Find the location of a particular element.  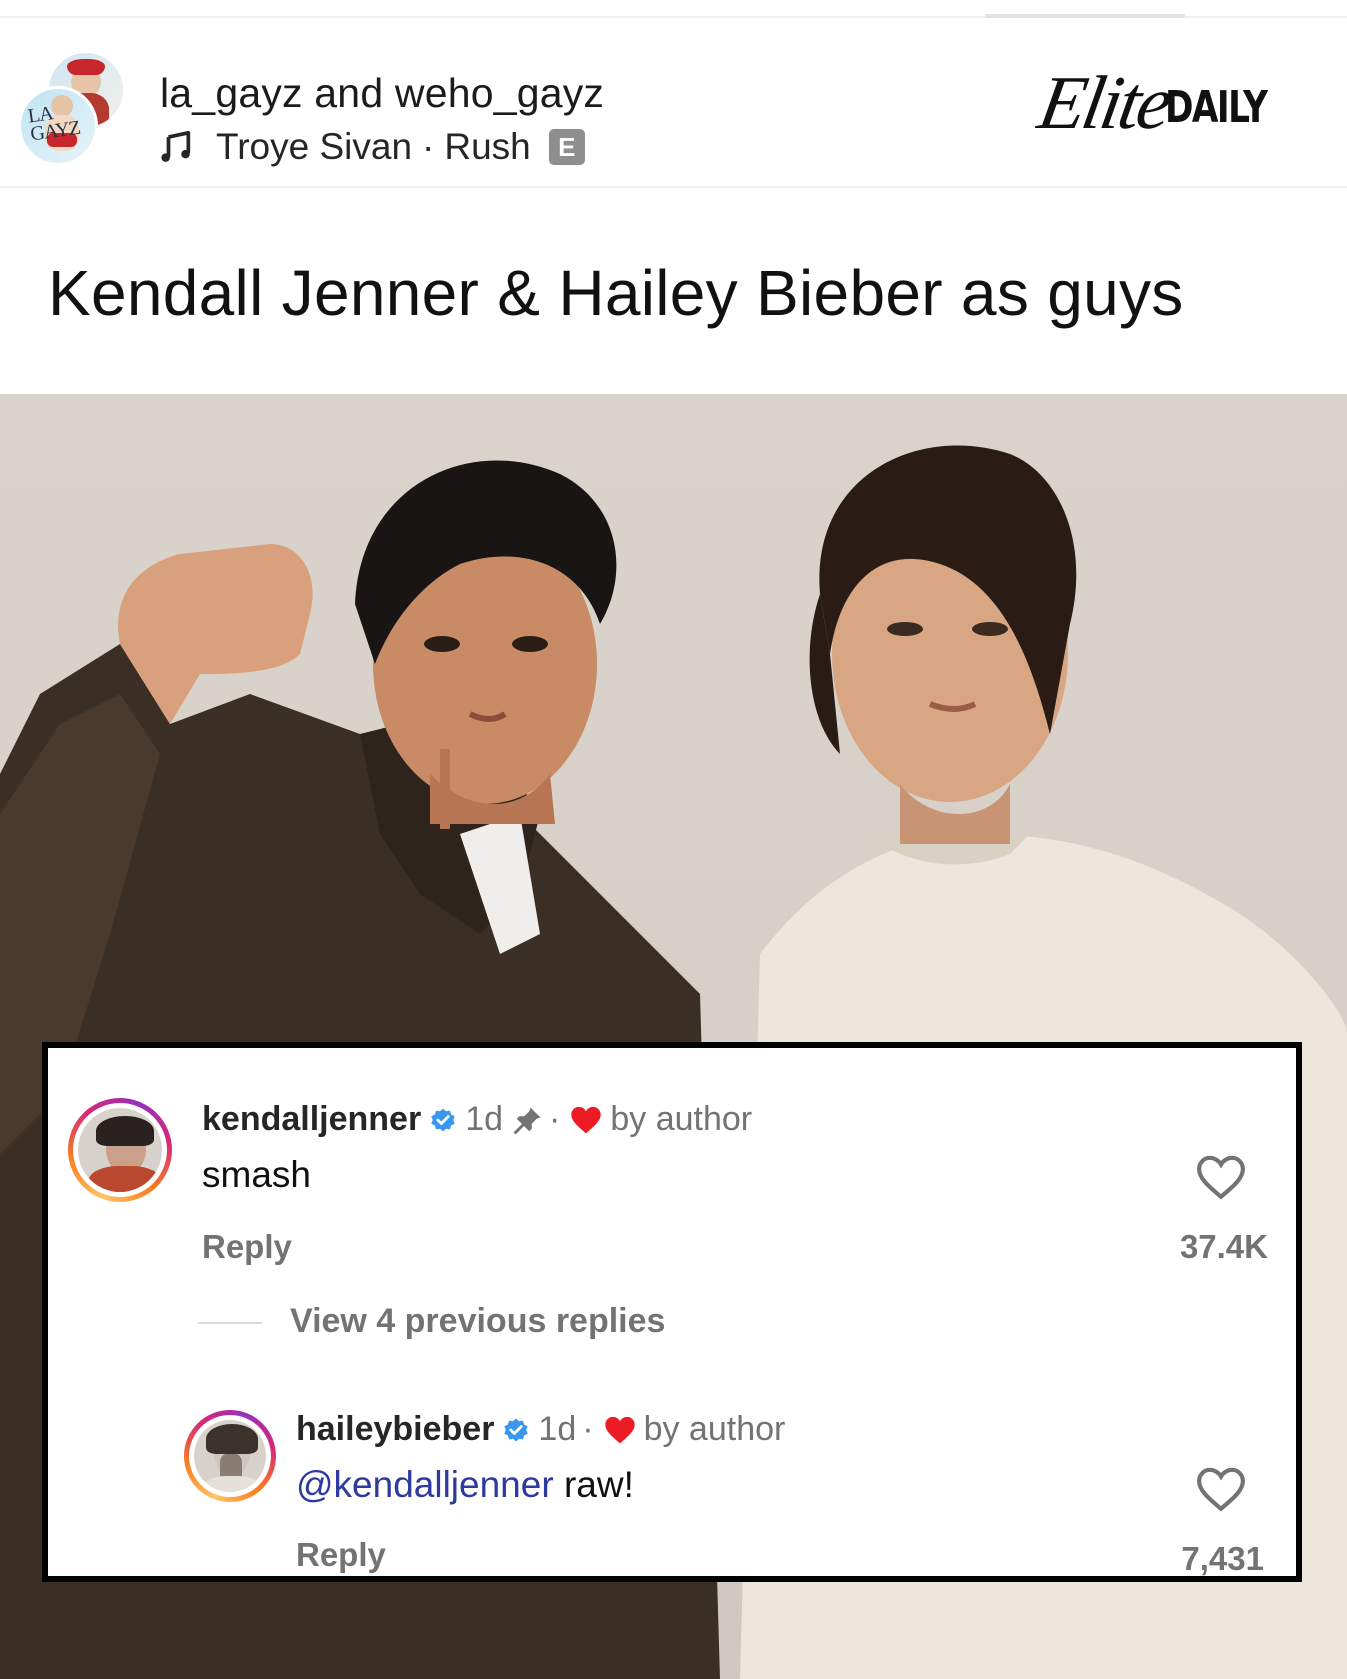

comment-avatar-kendalljenner is located at coordinates (120, 1150).